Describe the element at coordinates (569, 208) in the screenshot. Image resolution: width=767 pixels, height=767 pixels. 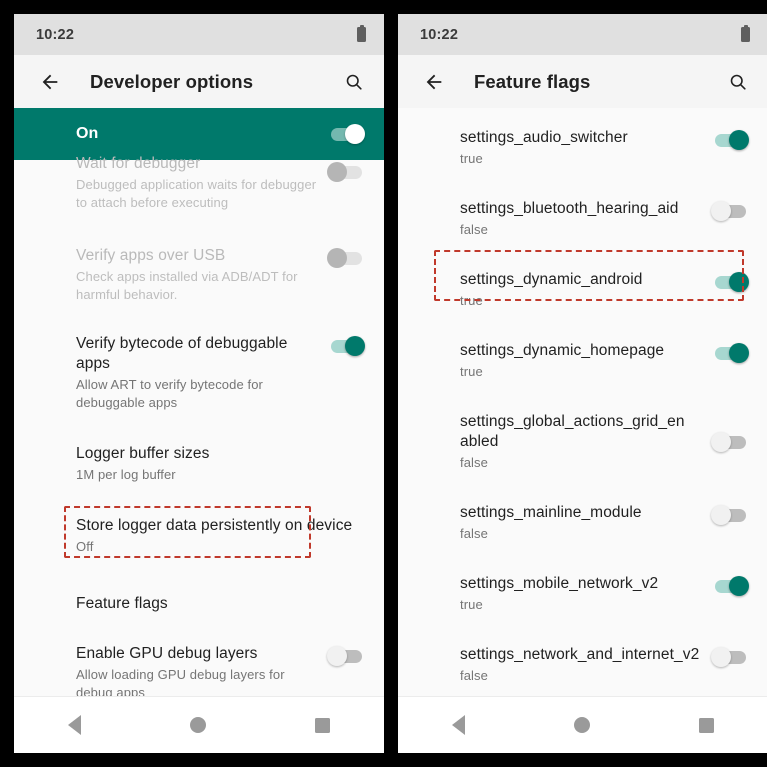
I see `list-item-title: settings_bluetooth_hearing_aid` at that location.